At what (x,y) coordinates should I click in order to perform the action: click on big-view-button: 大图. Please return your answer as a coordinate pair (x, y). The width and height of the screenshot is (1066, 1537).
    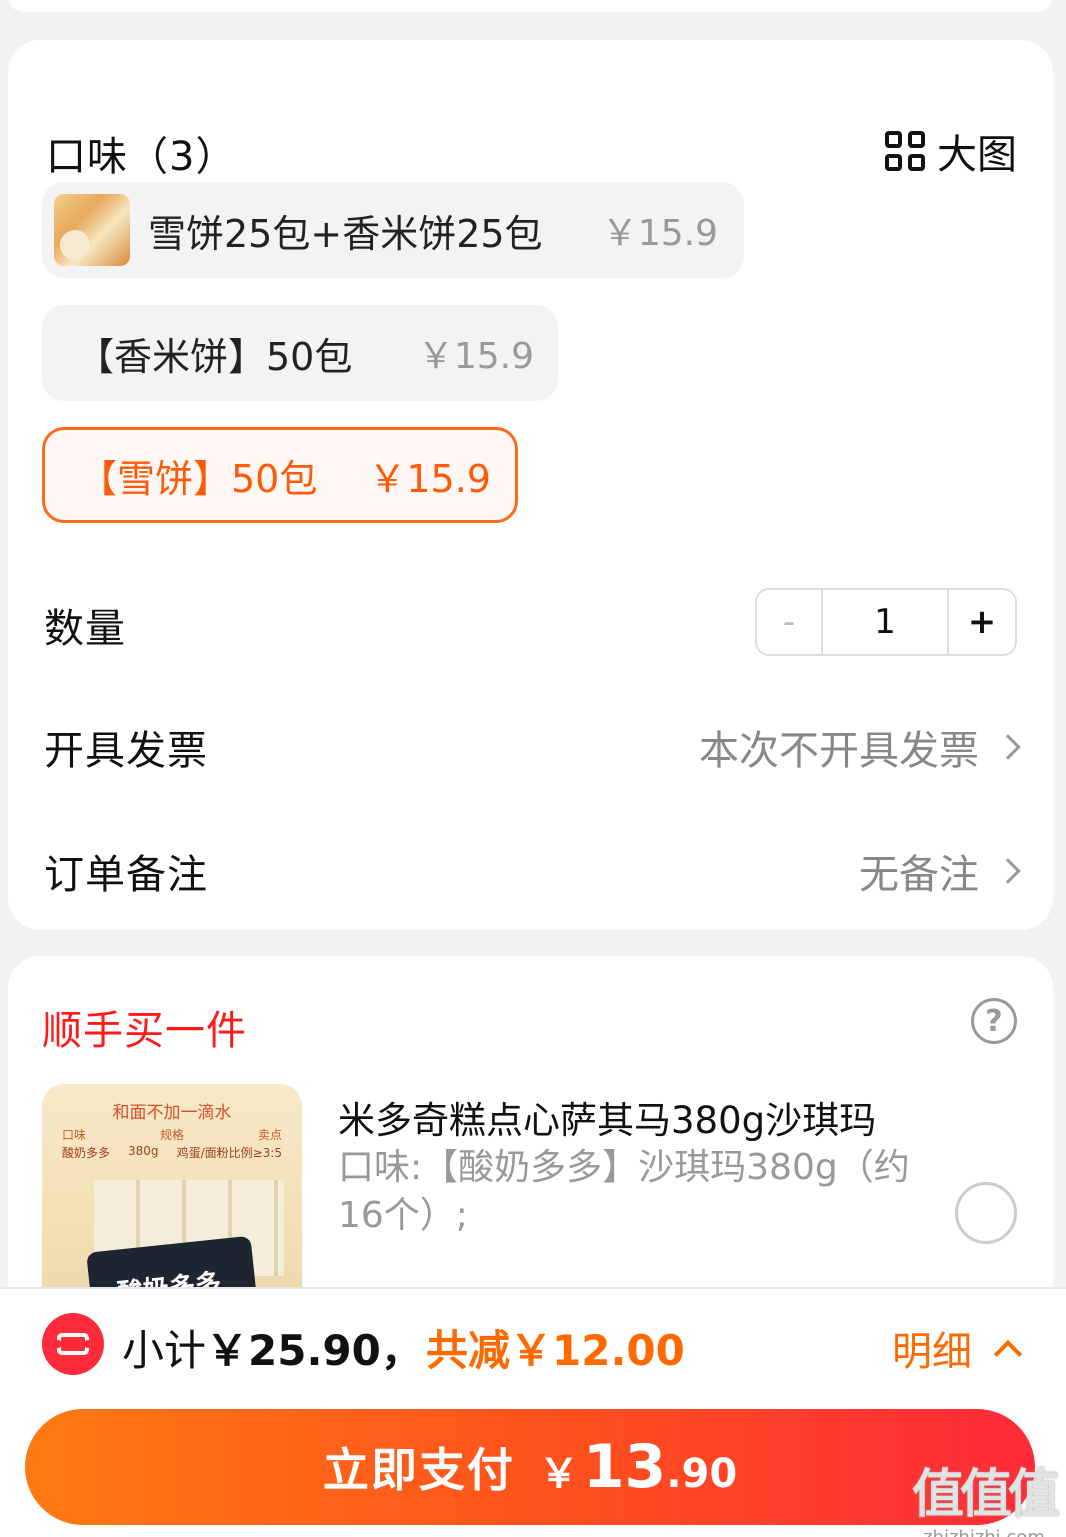
    Looking at the image, I should click on (951, 151).